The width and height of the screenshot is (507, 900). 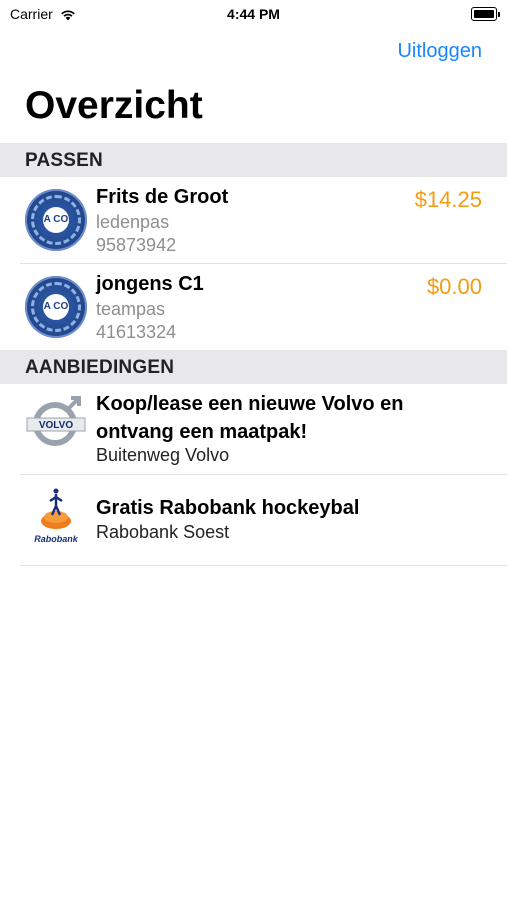 I want to click on rabobank-logo-icon: Rabobank, so click(x=56, y=518).